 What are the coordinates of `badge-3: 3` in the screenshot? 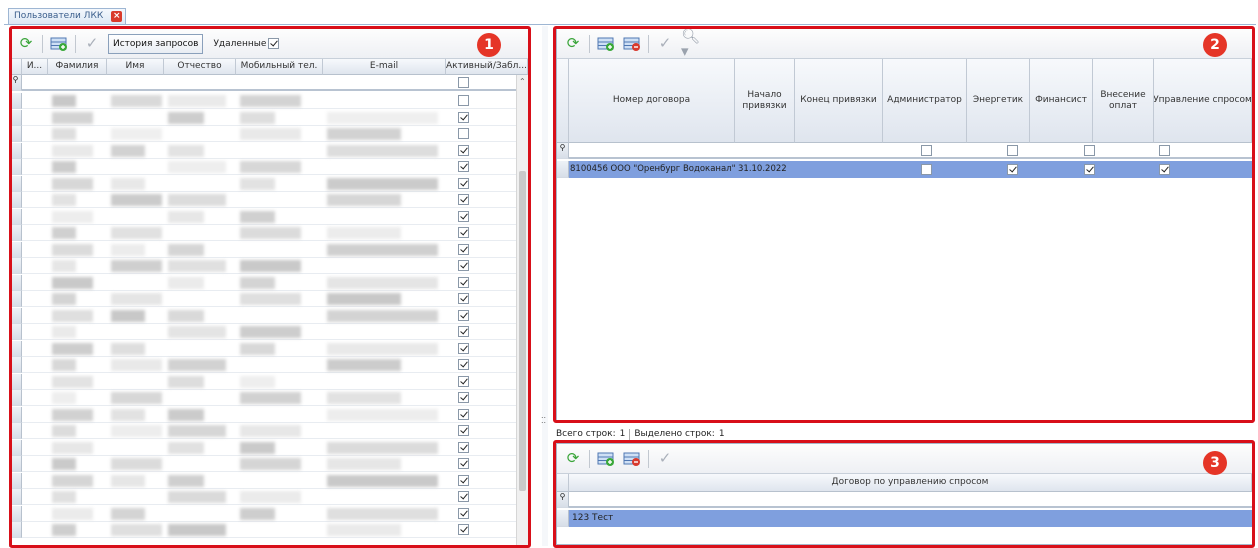 It's located at (1215, 463).